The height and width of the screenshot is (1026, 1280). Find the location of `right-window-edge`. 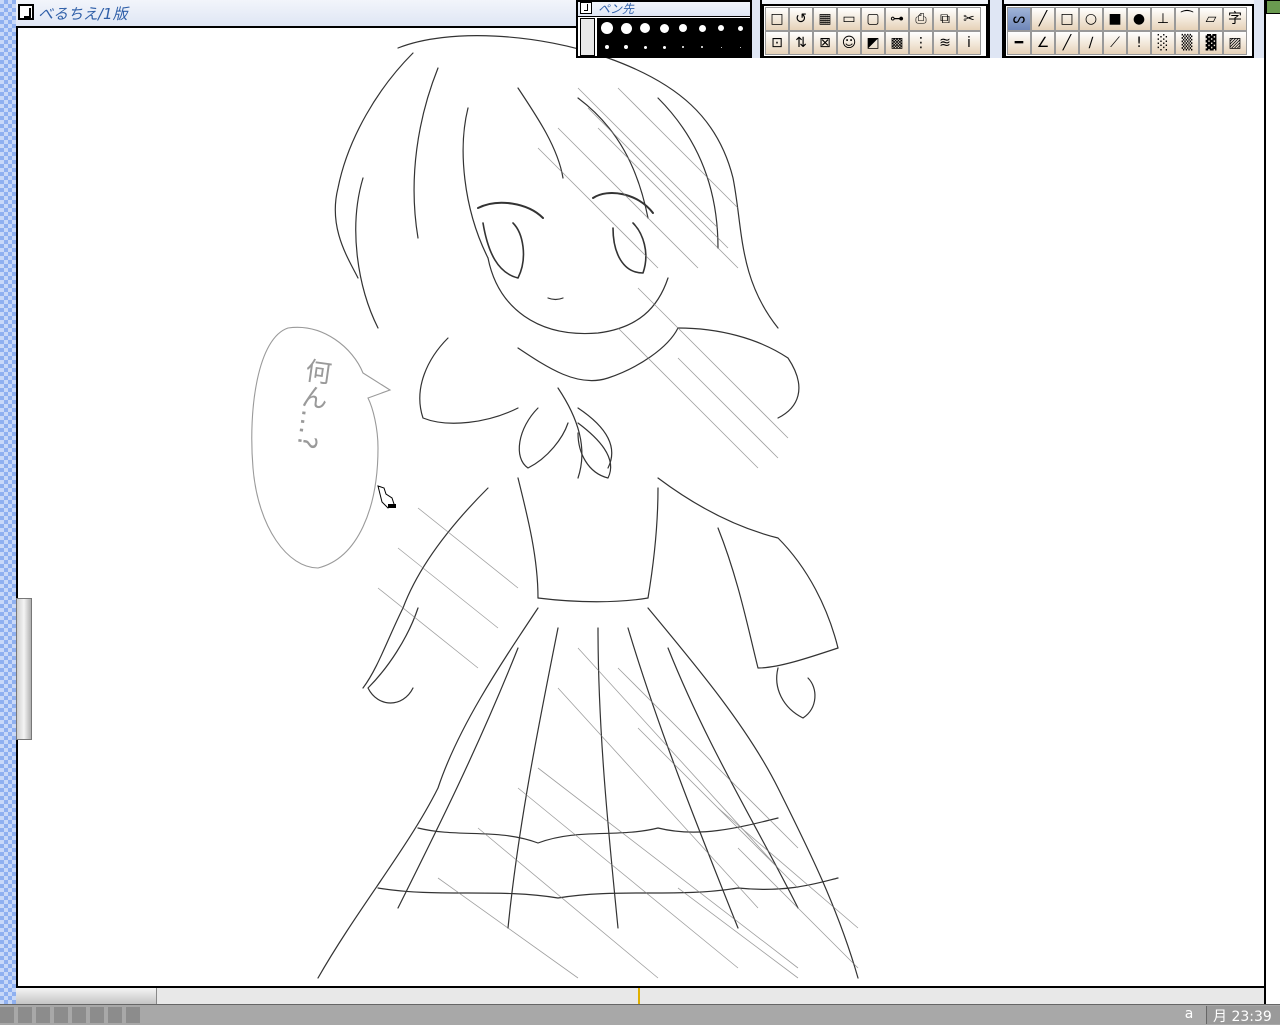

right-window-edge is located at coordinates (1272, 502).